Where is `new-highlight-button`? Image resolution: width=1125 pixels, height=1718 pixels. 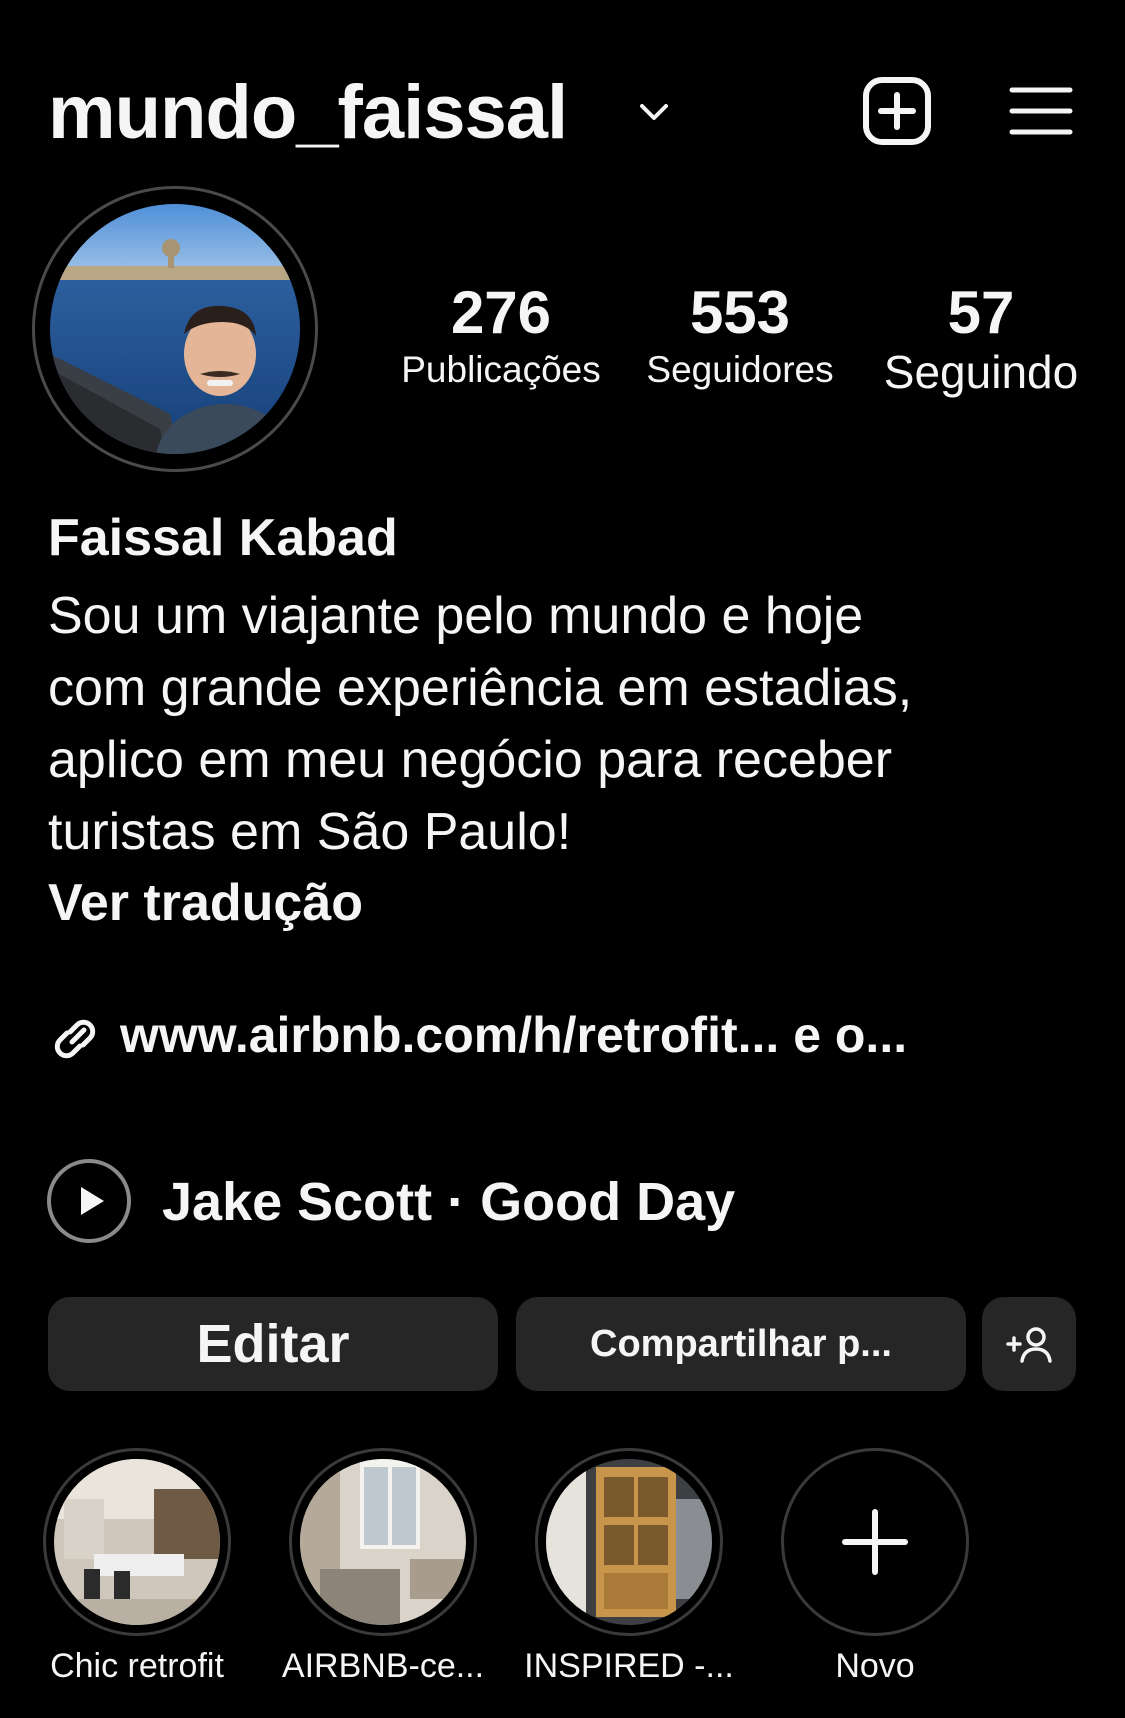 new-highlight-button is located at coordinates (875, 1542).